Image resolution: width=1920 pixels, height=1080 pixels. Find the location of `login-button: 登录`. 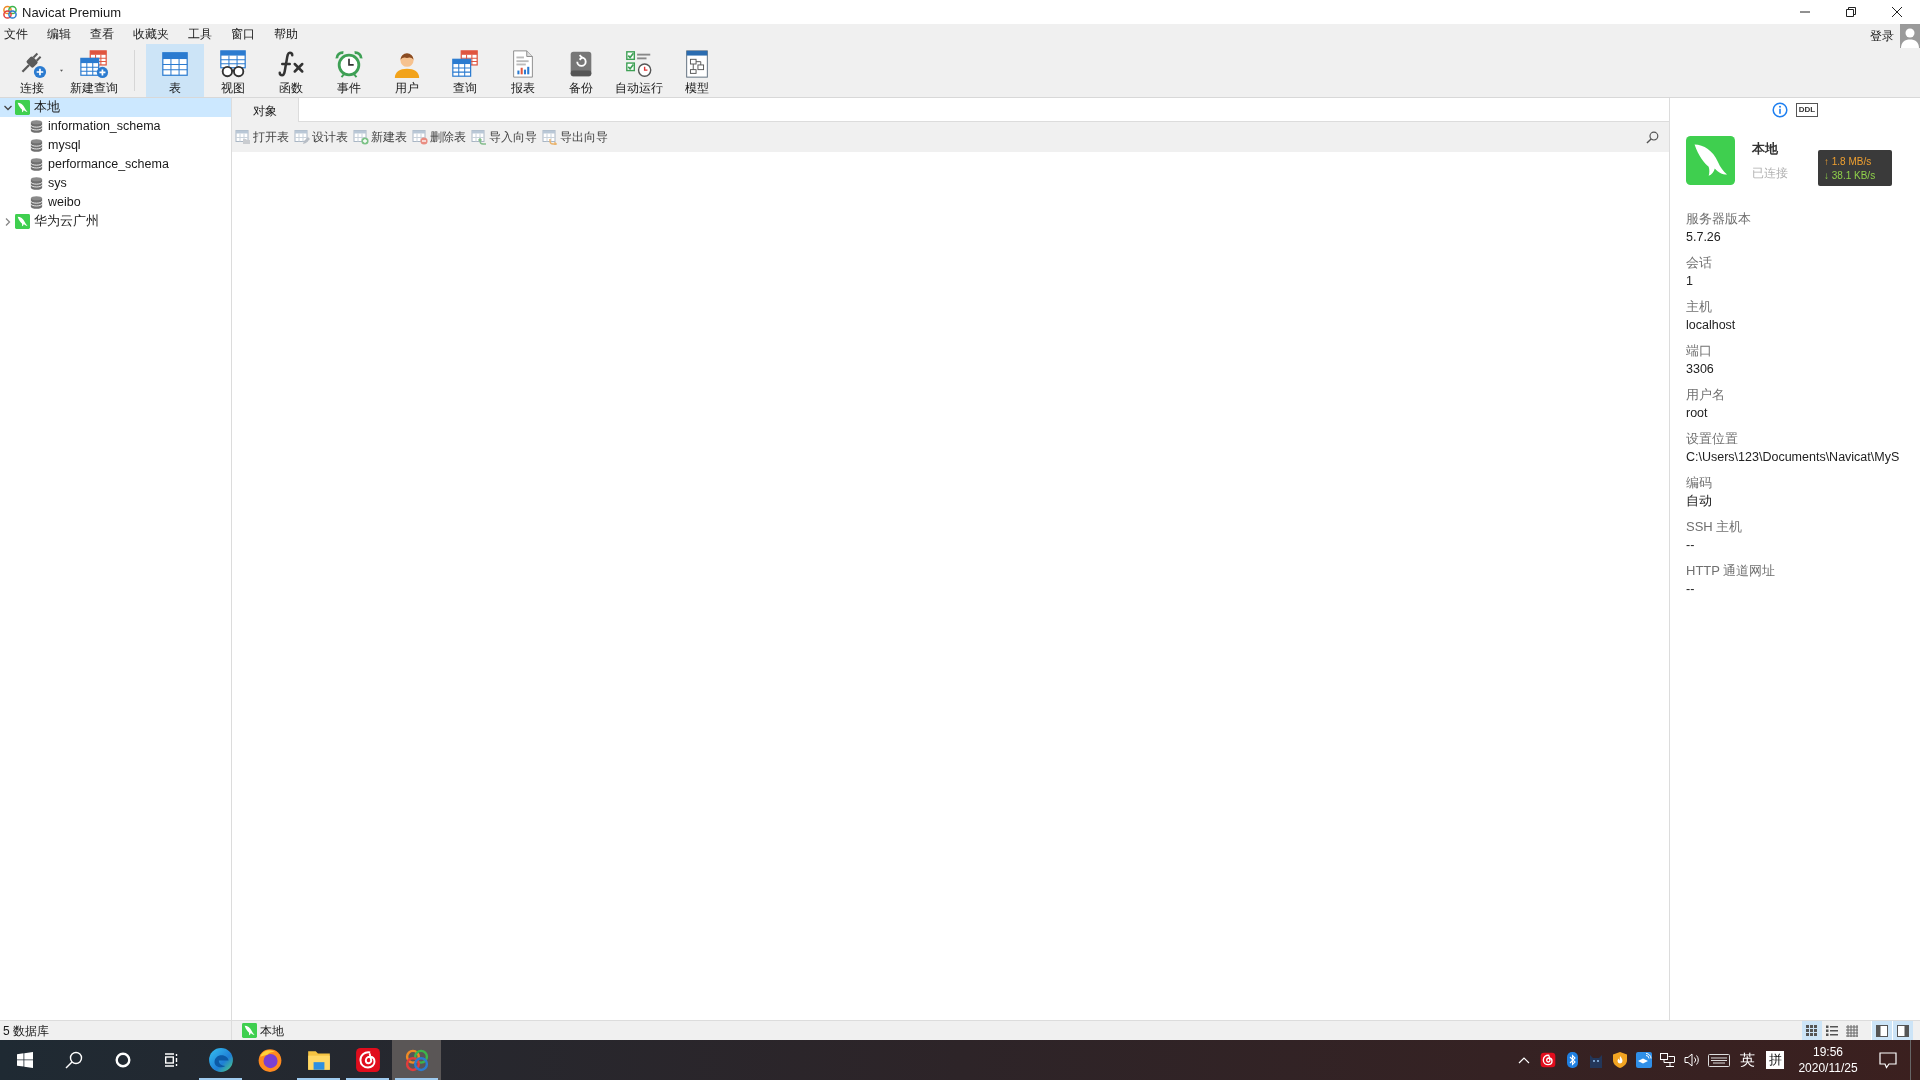

login-button: 登录 is located at coordinates (1882, 36).